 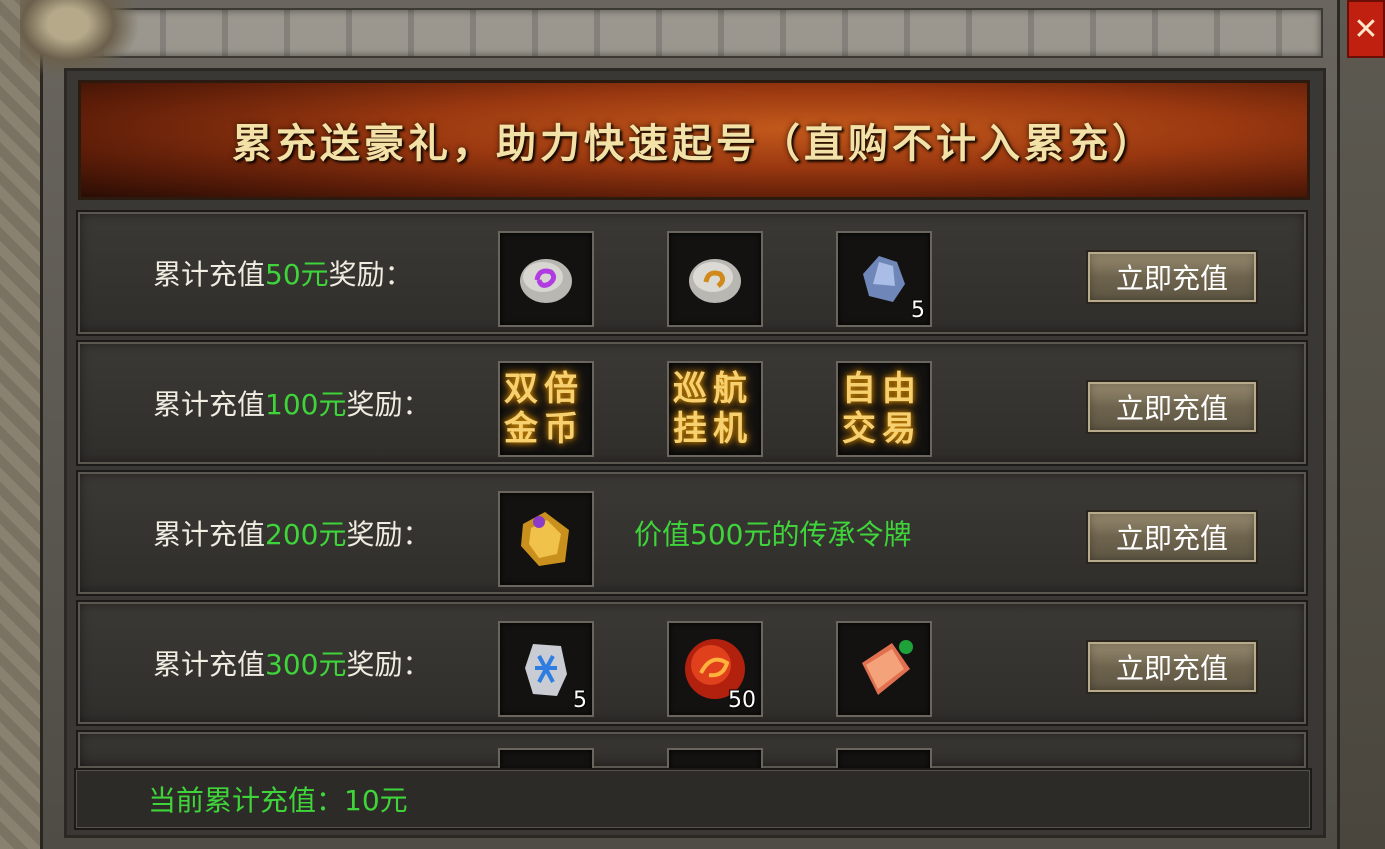 I want to click on reward-row-label: 累计充值 300元 奖励：, so click(x=291, y=663).